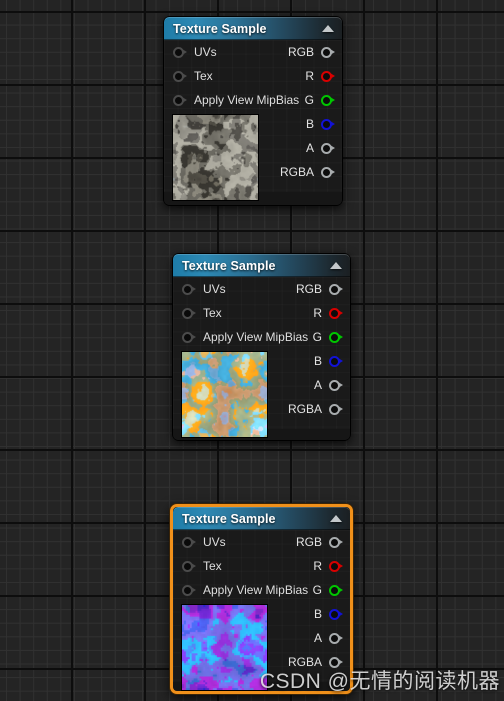 The image size is (504, 701). I want to click on input-pin-label: UVs, so click(214, 542).